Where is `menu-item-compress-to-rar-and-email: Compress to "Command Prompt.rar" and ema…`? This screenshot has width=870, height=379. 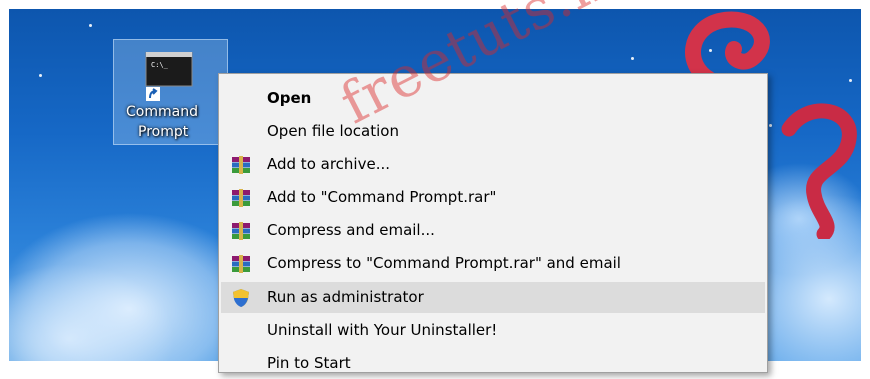 menu-item-compress-to-rar-and-email: Compress to "Command Prompt.rar" and ema… is located at coordinates (493, 263).